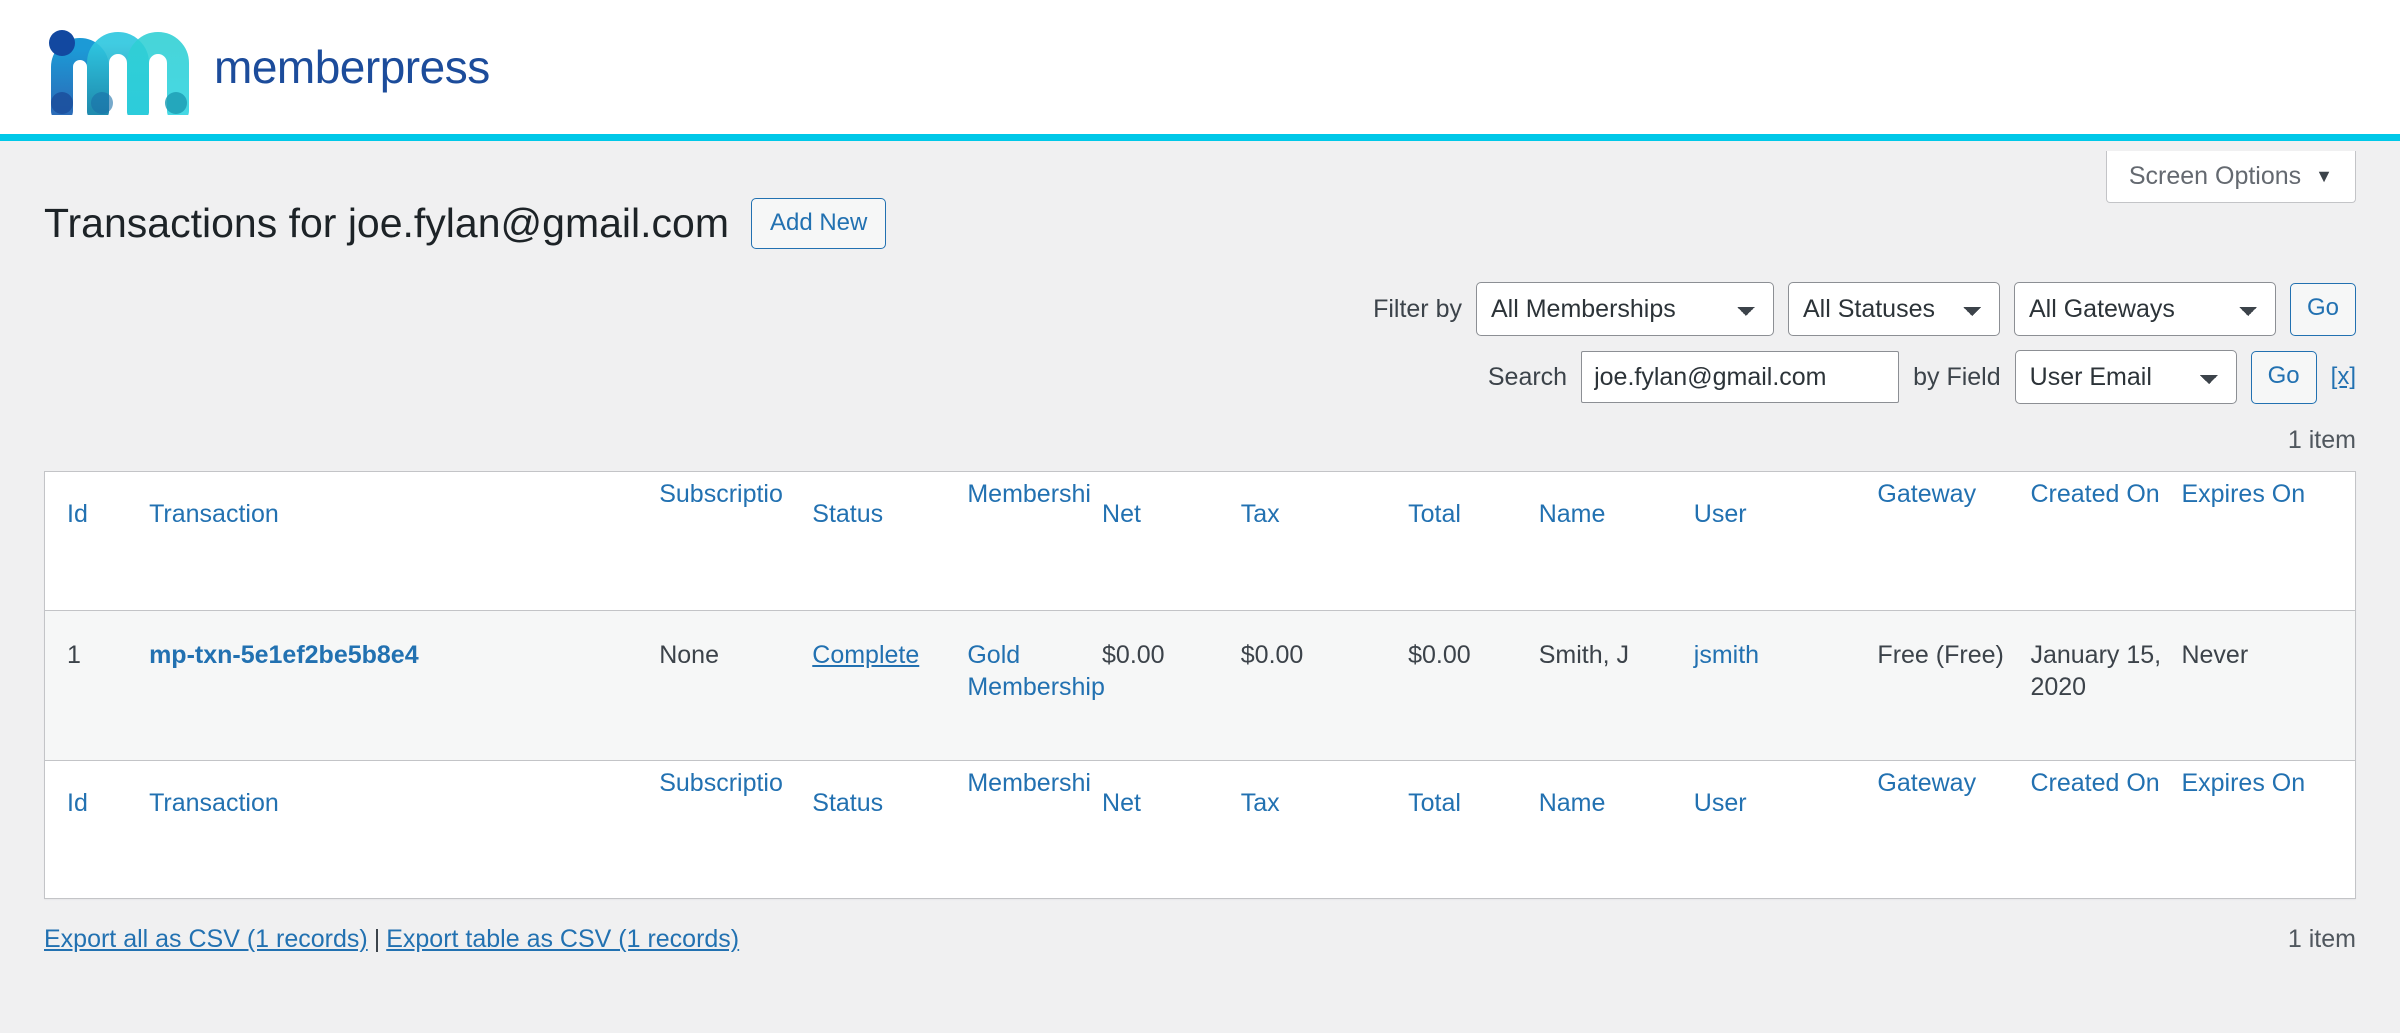 Image resolution: width=2400 pixels, height=1033 pixels. Describe the element at coordinates (2215, 176) in the screenshot. I see `screen-options-label: Screen Options` at that location.